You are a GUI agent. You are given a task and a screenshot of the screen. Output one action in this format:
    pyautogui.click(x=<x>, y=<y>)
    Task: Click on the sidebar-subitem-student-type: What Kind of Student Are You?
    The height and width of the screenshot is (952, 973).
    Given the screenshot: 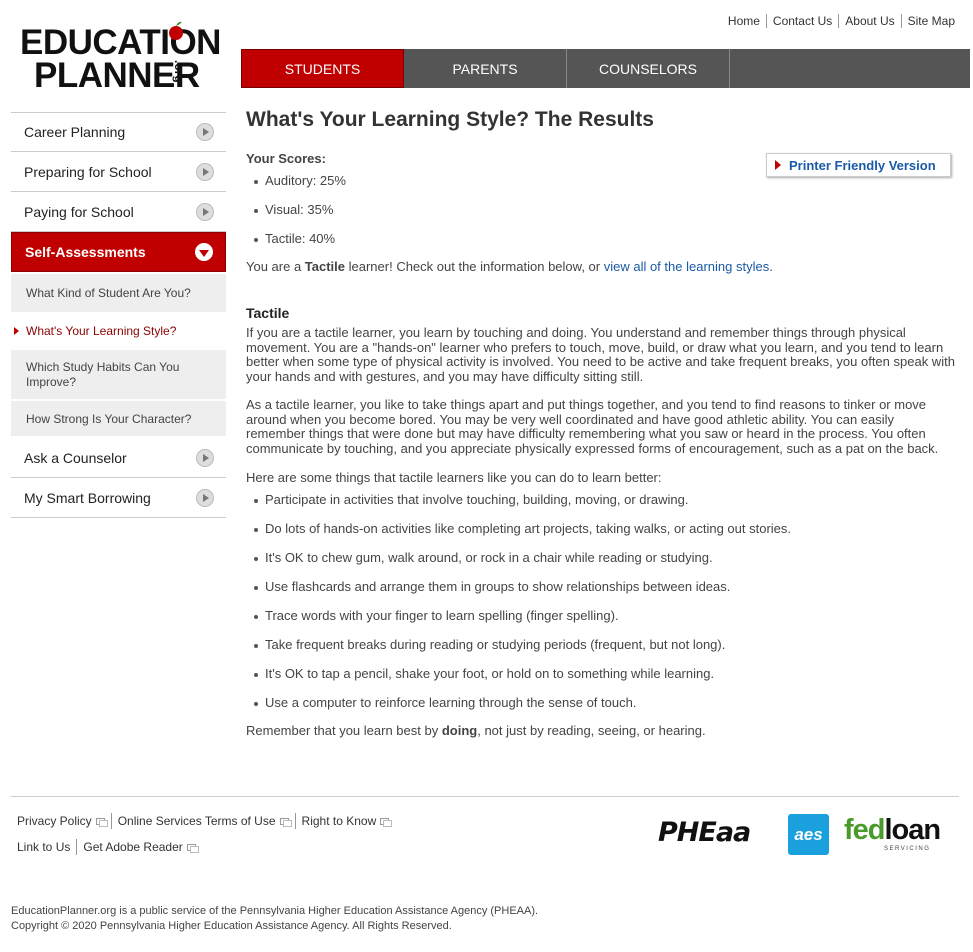 What is the action you would take?
    pyautogui.click(x=118, y=294)
    